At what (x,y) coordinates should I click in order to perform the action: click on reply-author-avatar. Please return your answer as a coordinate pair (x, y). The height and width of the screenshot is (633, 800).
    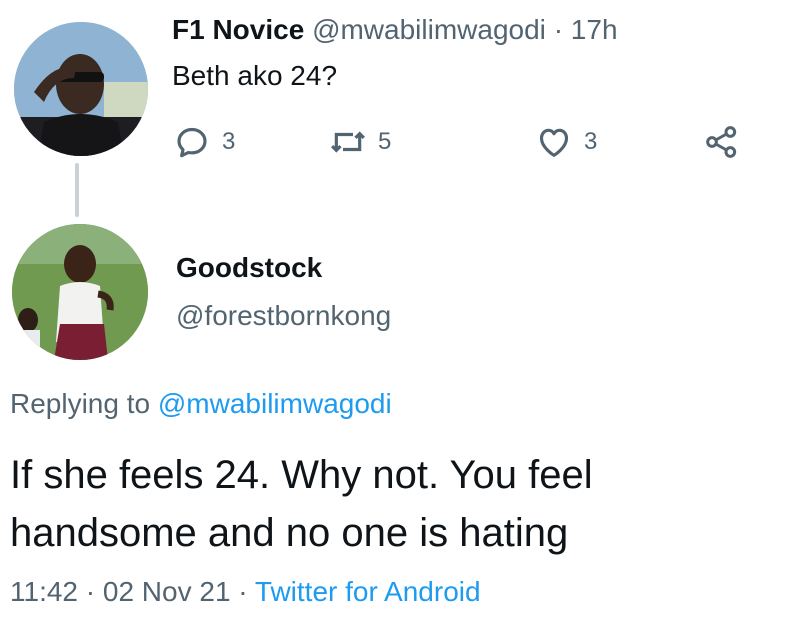
    Looking at the image, I should click on (80, 292).